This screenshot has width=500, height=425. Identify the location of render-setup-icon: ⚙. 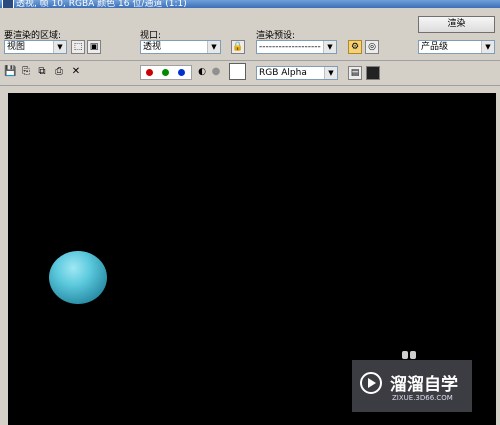
(355, 47).